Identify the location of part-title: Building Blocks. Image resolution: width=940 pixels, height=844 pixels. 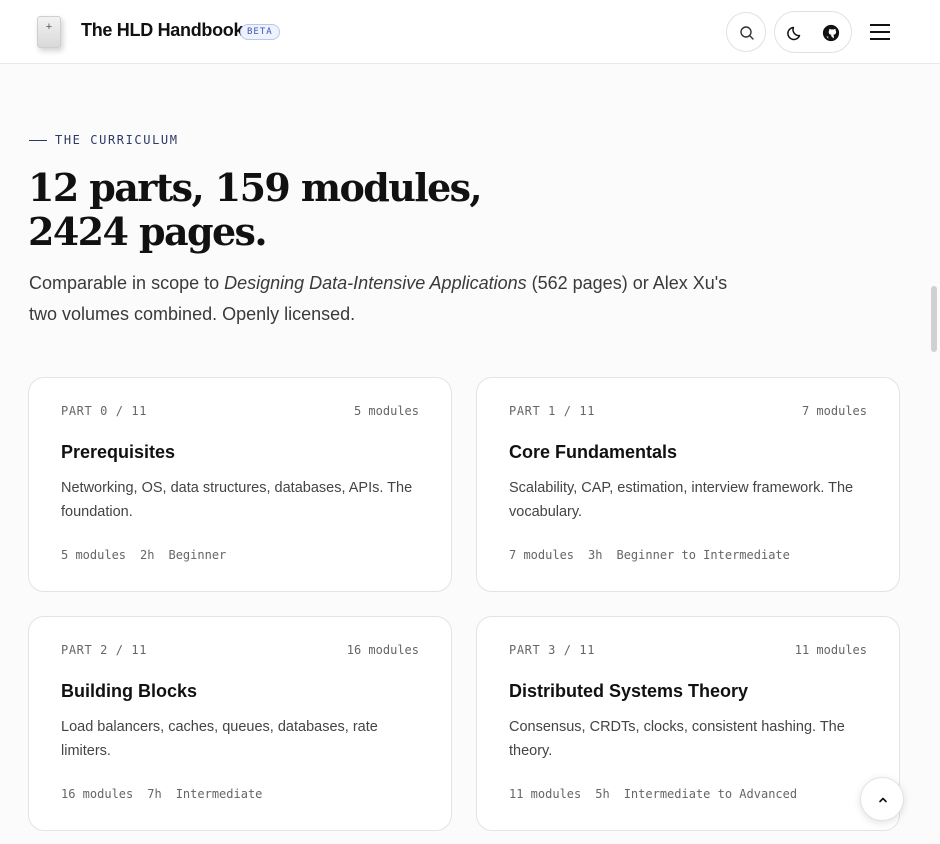
(129, 691).